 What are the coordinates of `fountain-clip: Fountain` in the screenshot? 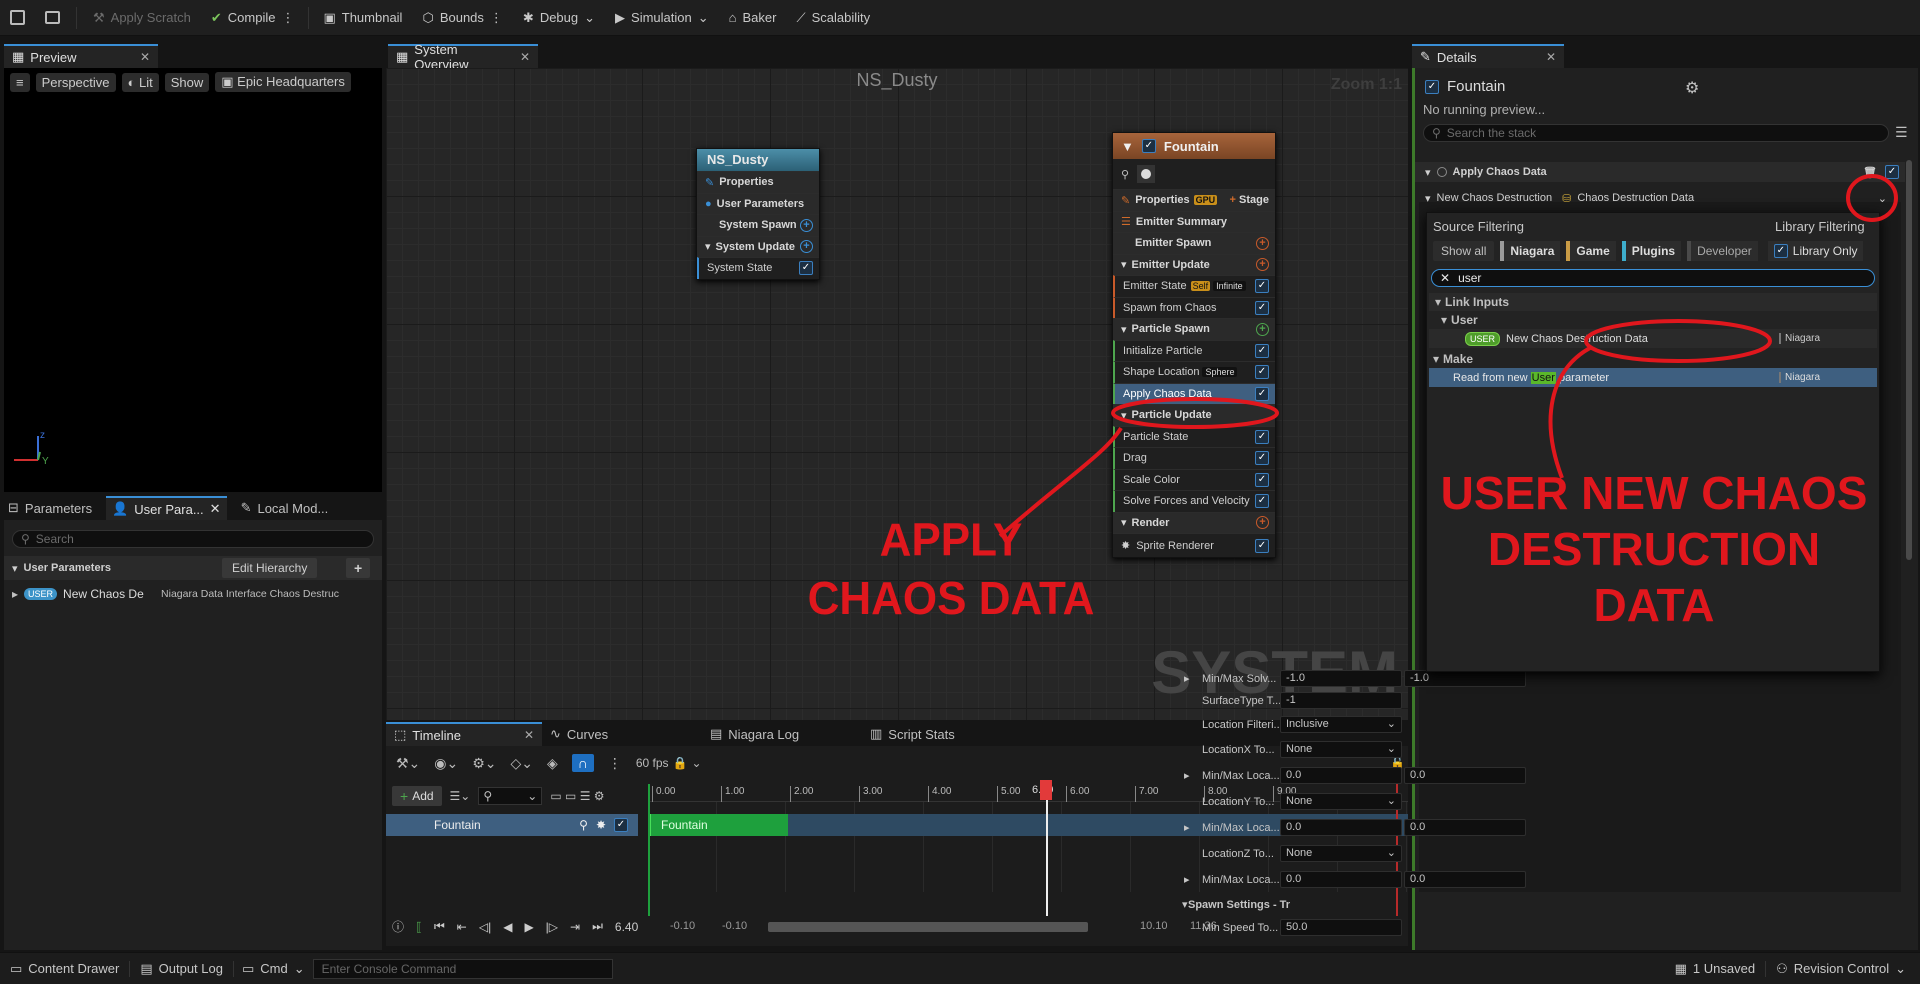 It's located at (718, 825).